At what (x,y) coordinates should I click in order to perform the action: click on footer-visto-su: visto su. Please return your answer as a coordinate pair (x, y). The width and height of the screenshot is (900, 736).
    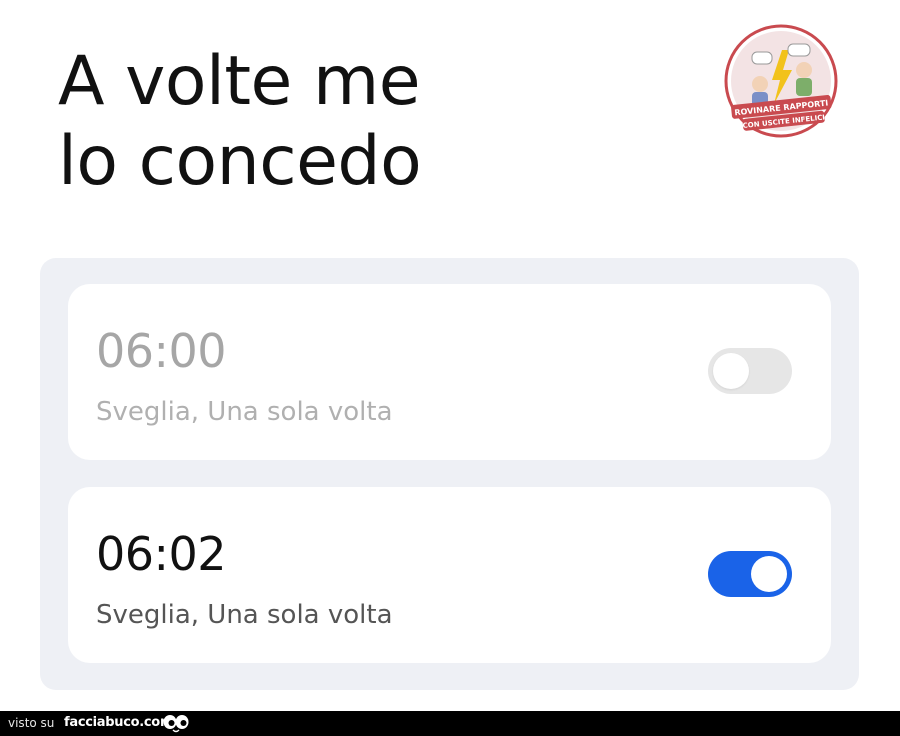
    Looking at the image, I should click on (31, 723).